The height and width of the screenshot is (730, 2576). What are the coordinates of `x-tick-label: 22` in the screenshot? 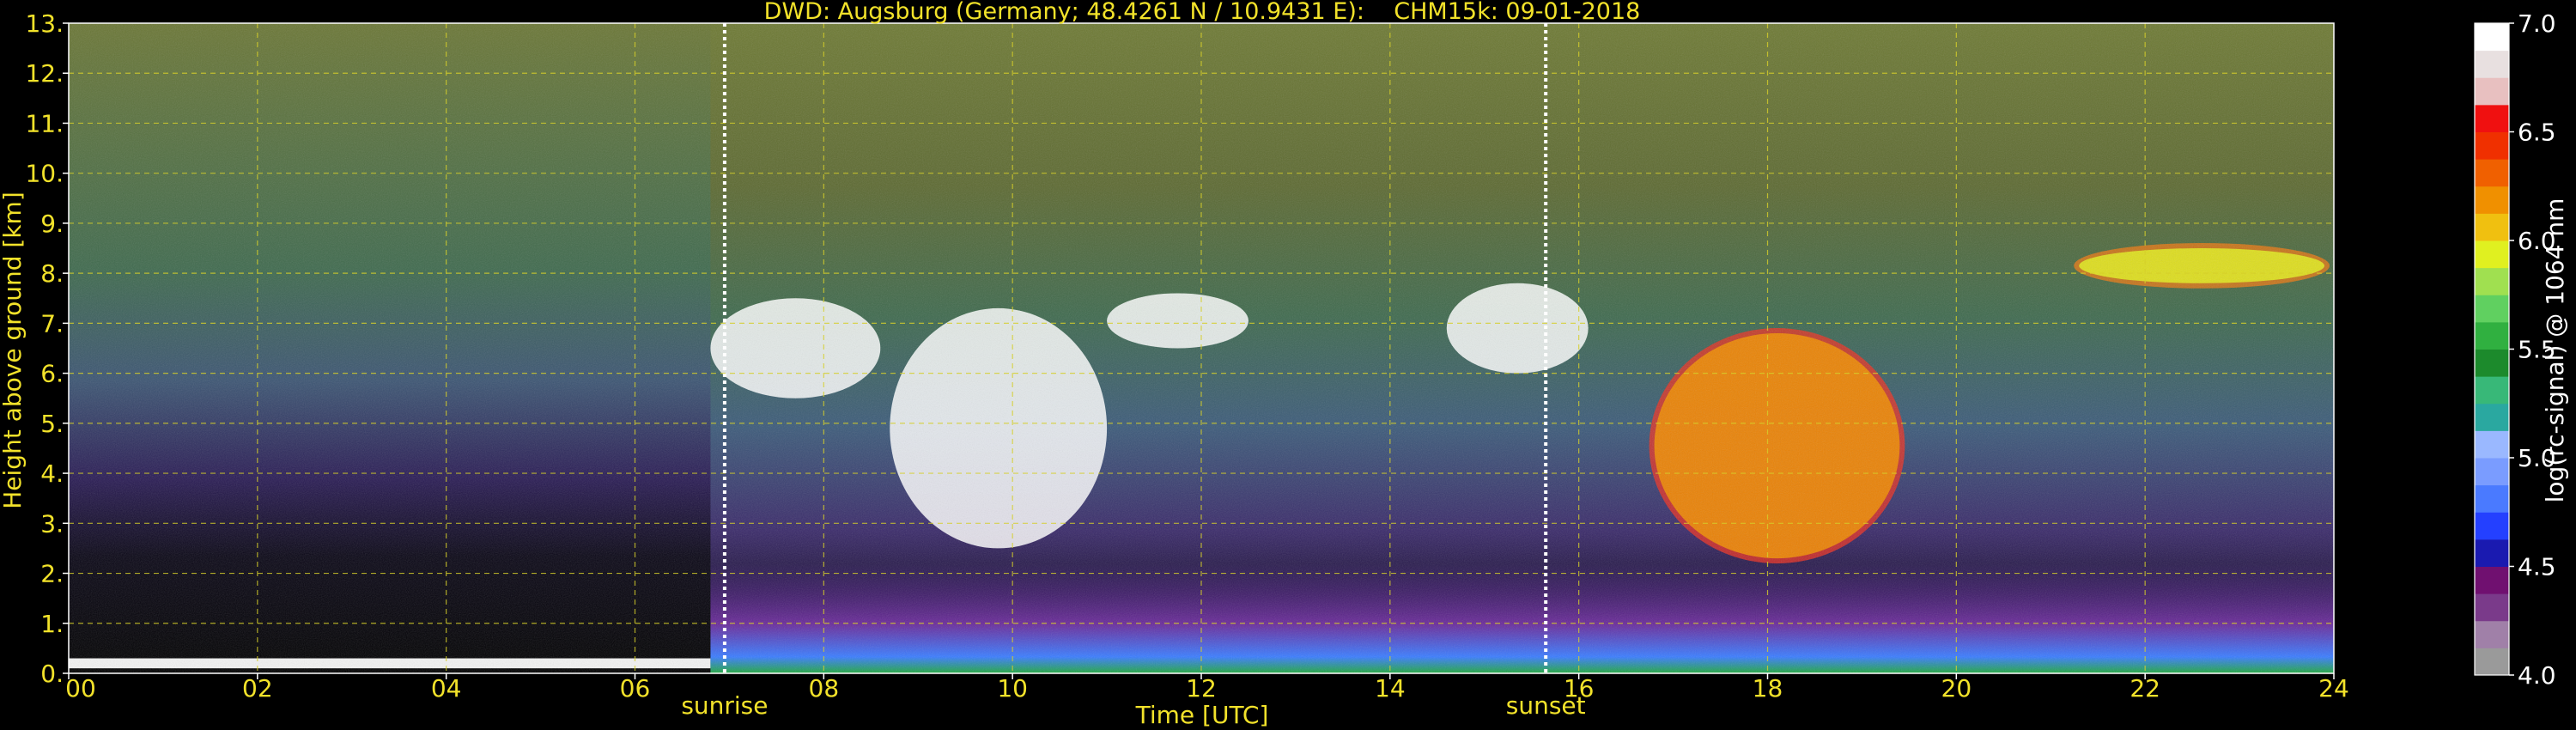 It's located at (2144, 688).